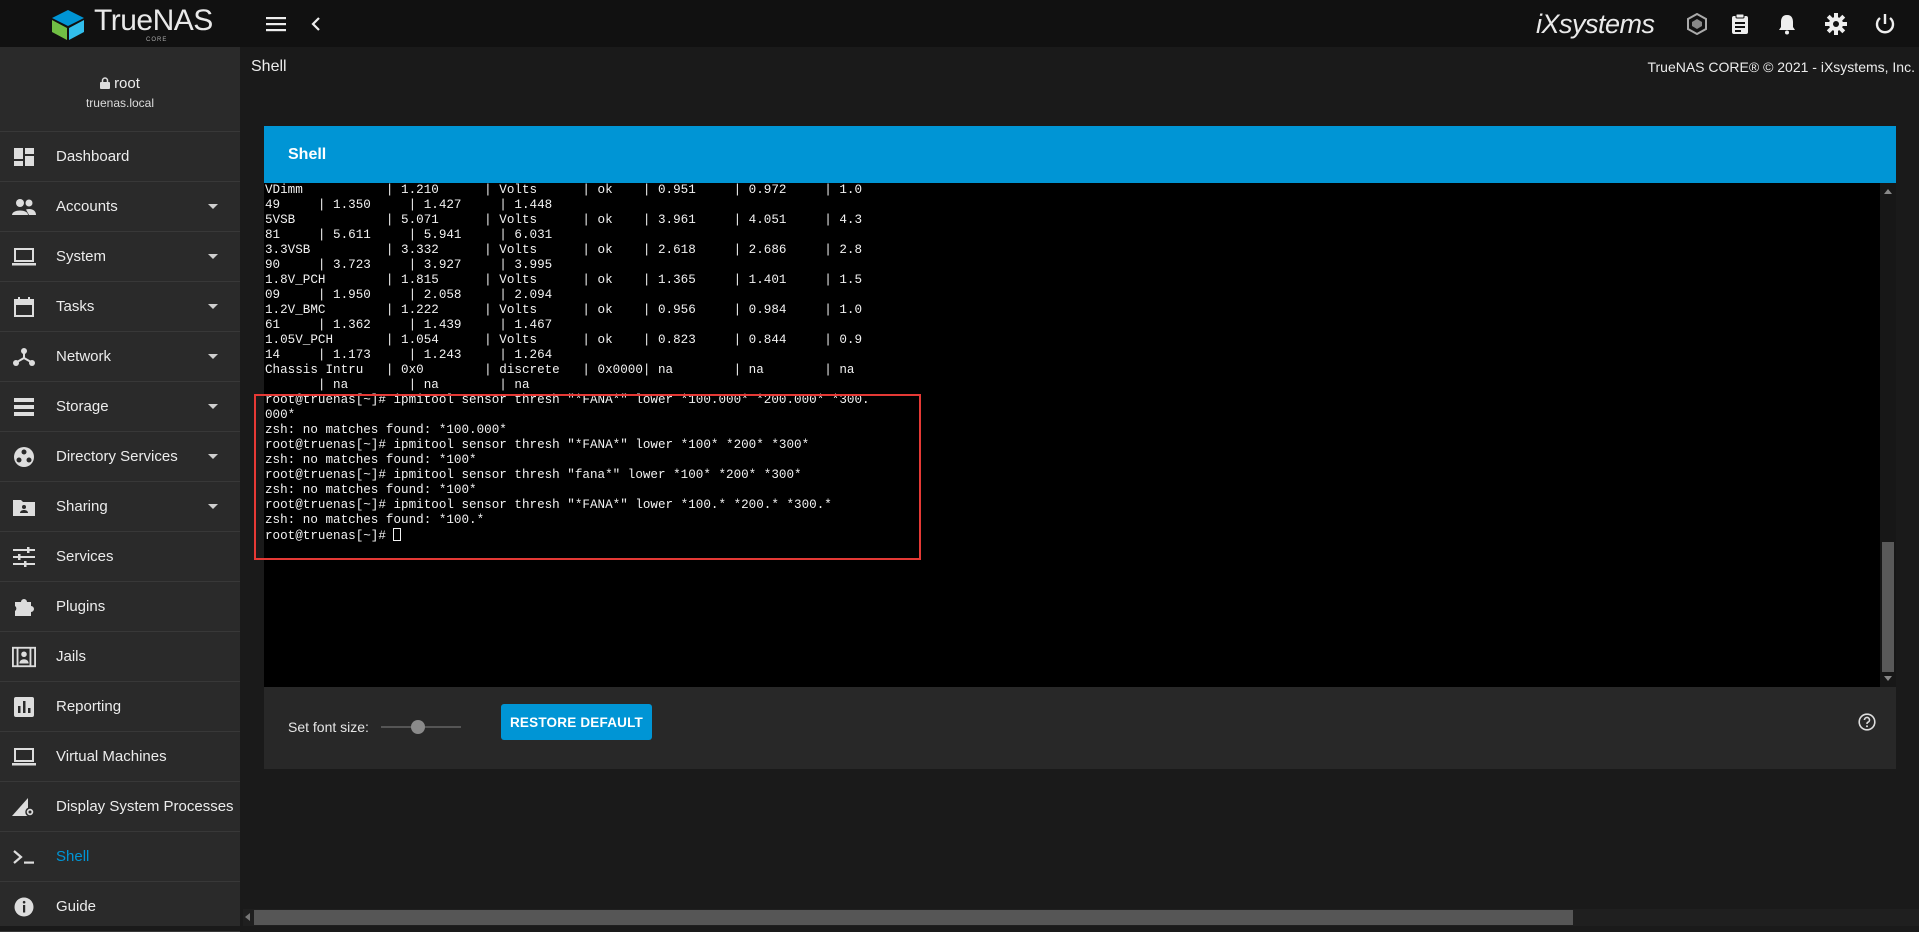  I want to click on puzzle-icon, so click(24, 607).